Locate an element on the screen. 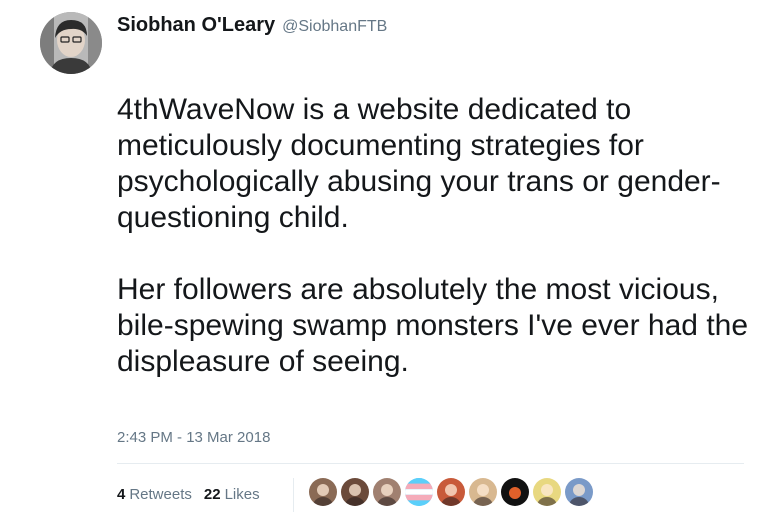  tweet-timestamp: 2:43 PM - 13 Mar 2018 is located at coordinates (193, 437).